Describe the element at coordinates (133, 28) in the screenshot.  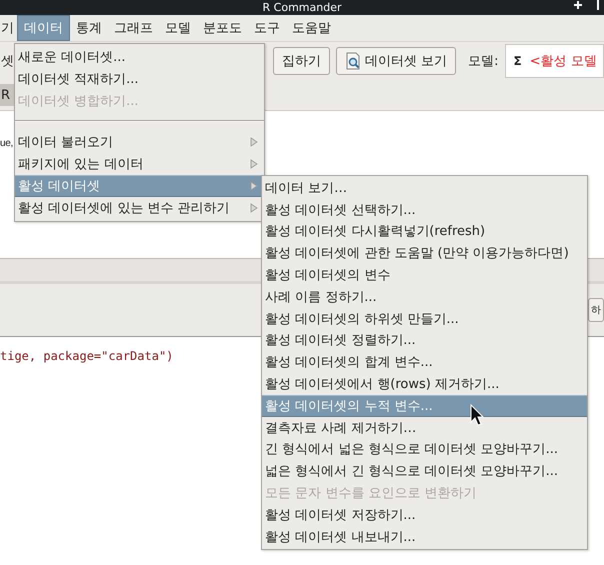
I see `menu-item: 그래프` at that location.